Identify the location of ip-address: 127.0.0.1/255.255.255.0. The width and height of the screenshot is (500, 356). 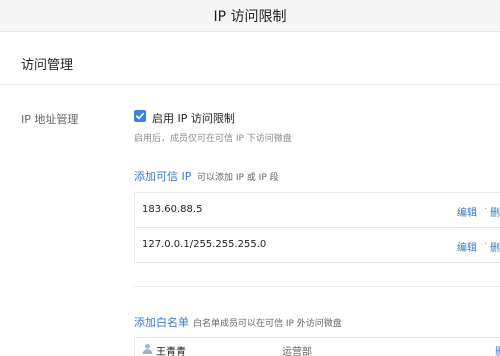
(204, 244).